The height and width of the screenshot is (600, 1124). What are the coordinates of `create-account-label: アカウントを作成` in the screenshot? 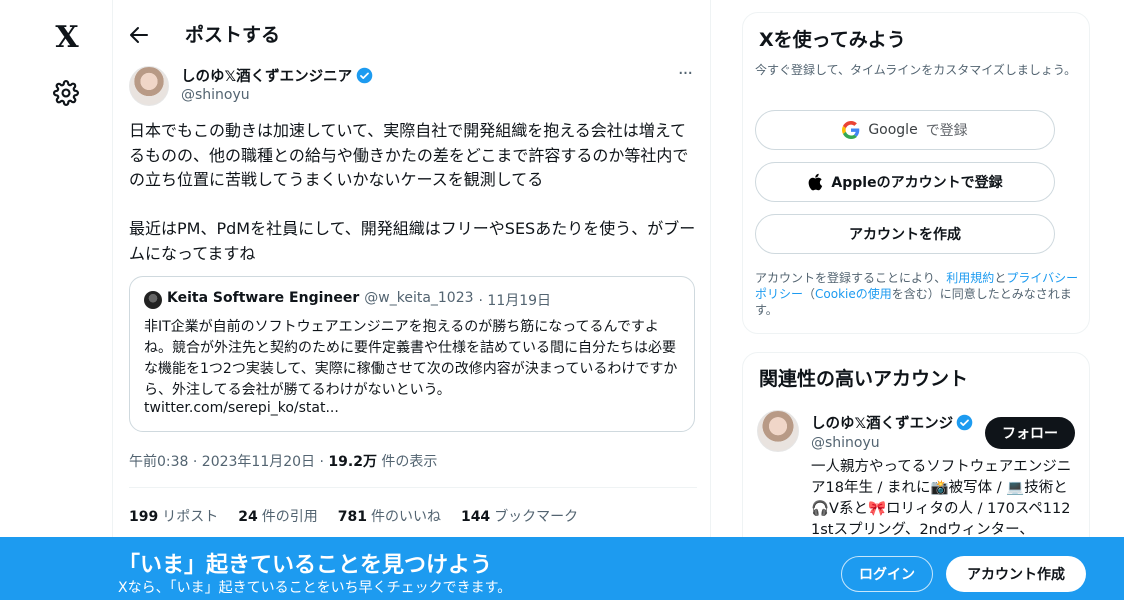 It's located at (905, 235).